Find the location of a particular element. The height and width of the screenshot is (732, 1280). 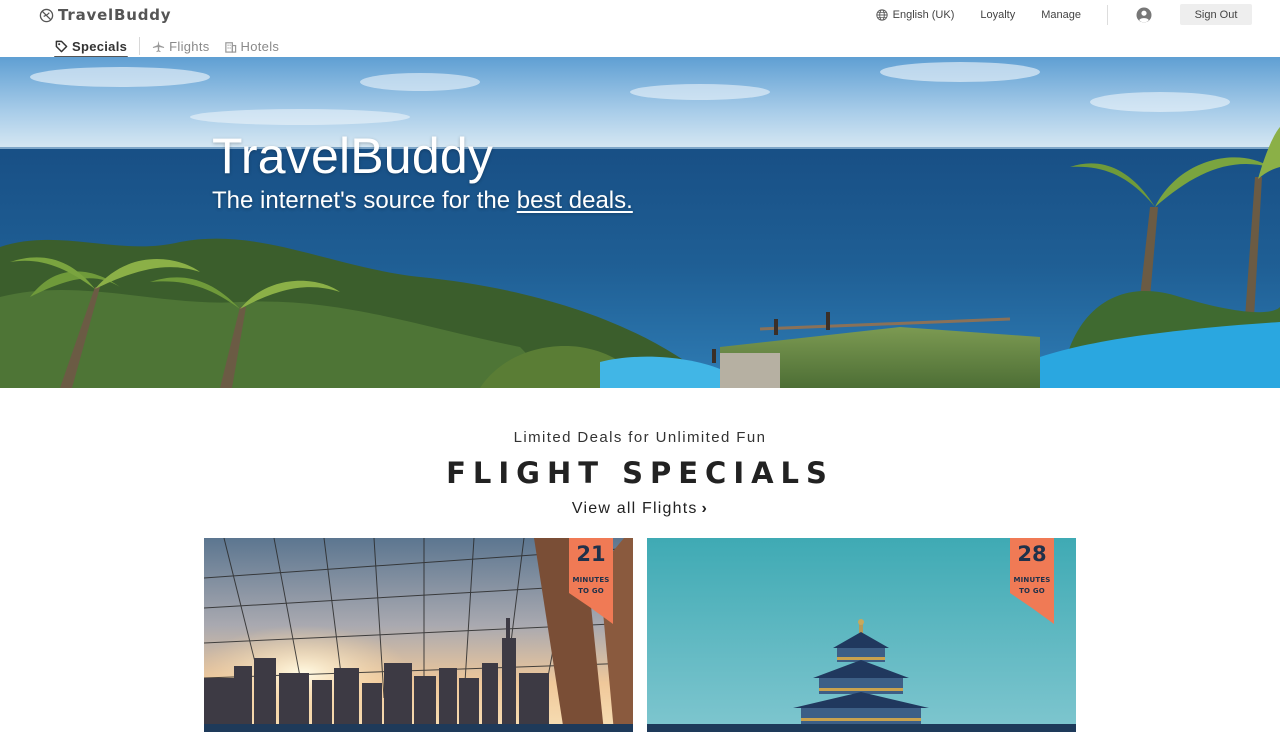

tab-hotels: Hotels is located at coordinates (252, 46).